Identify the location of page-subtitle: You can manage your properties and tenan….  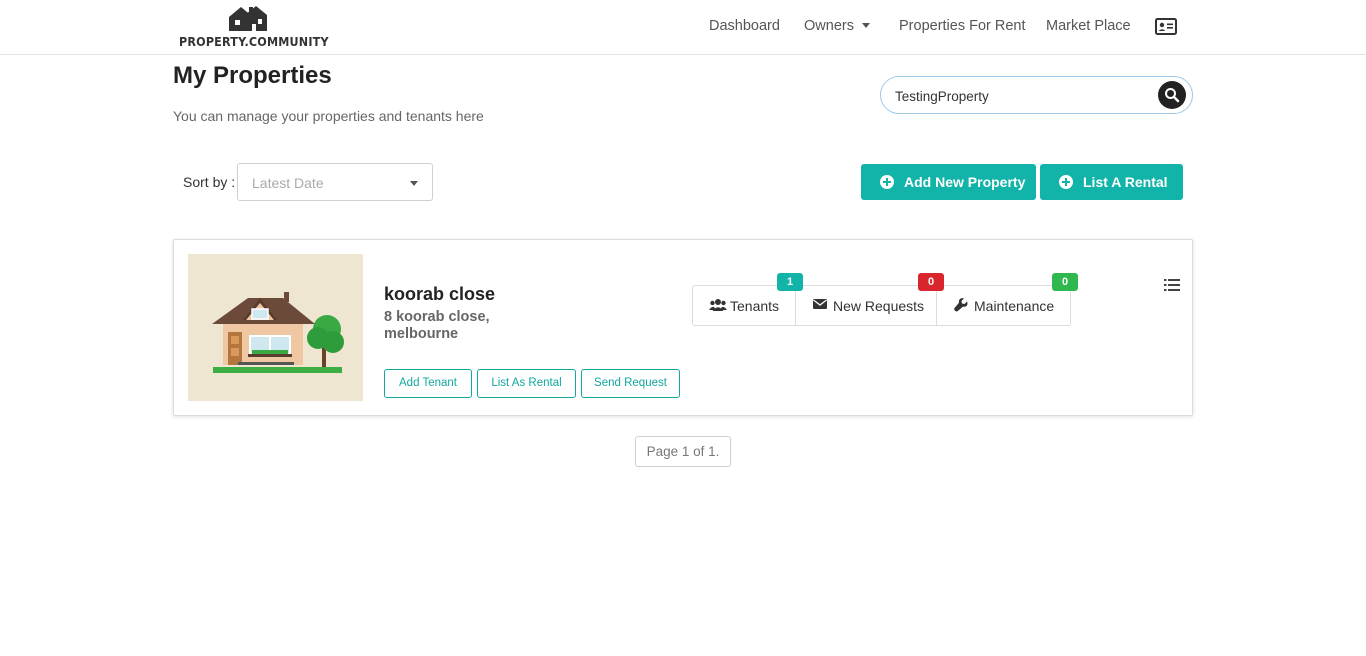
(328, 116).